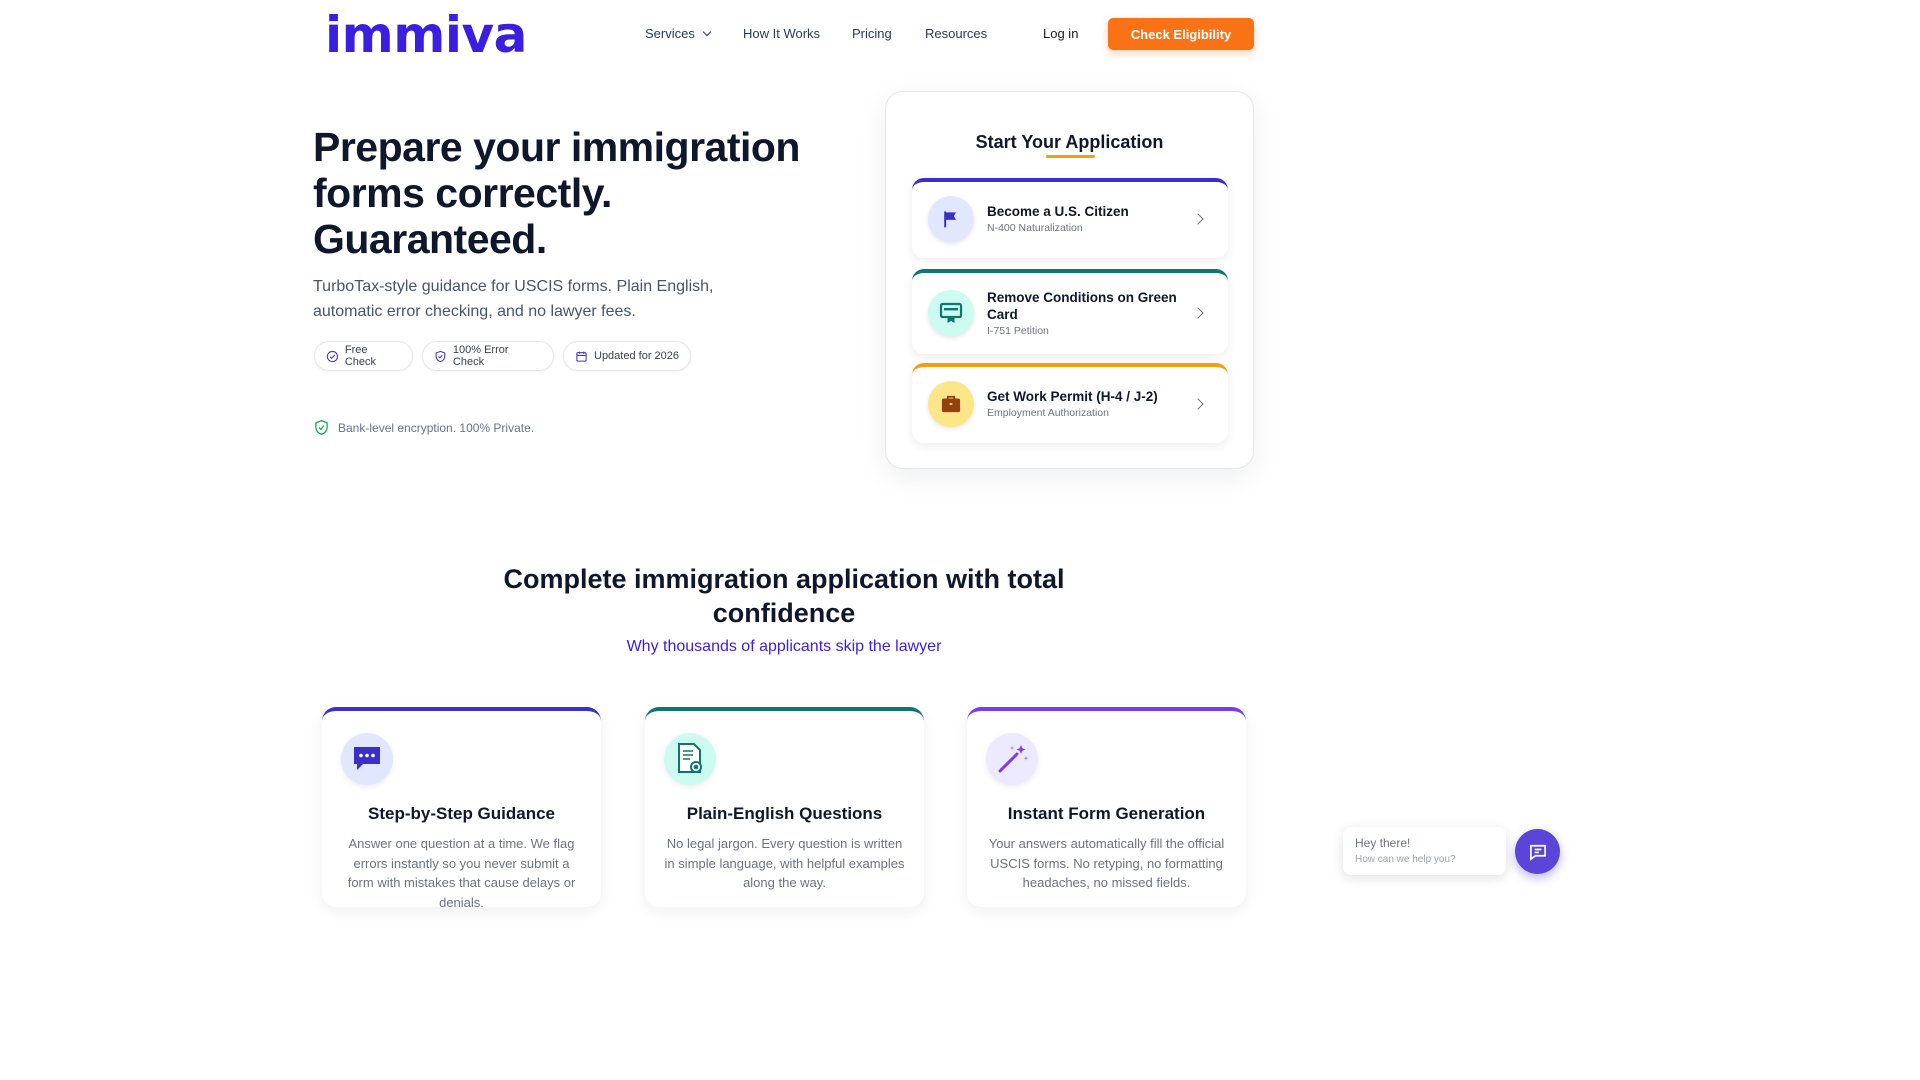 Image resolution: width=1920 pixels, height=1080 pixels. I want to click on nav-how-it-works: How It Works, so click(781, 33).